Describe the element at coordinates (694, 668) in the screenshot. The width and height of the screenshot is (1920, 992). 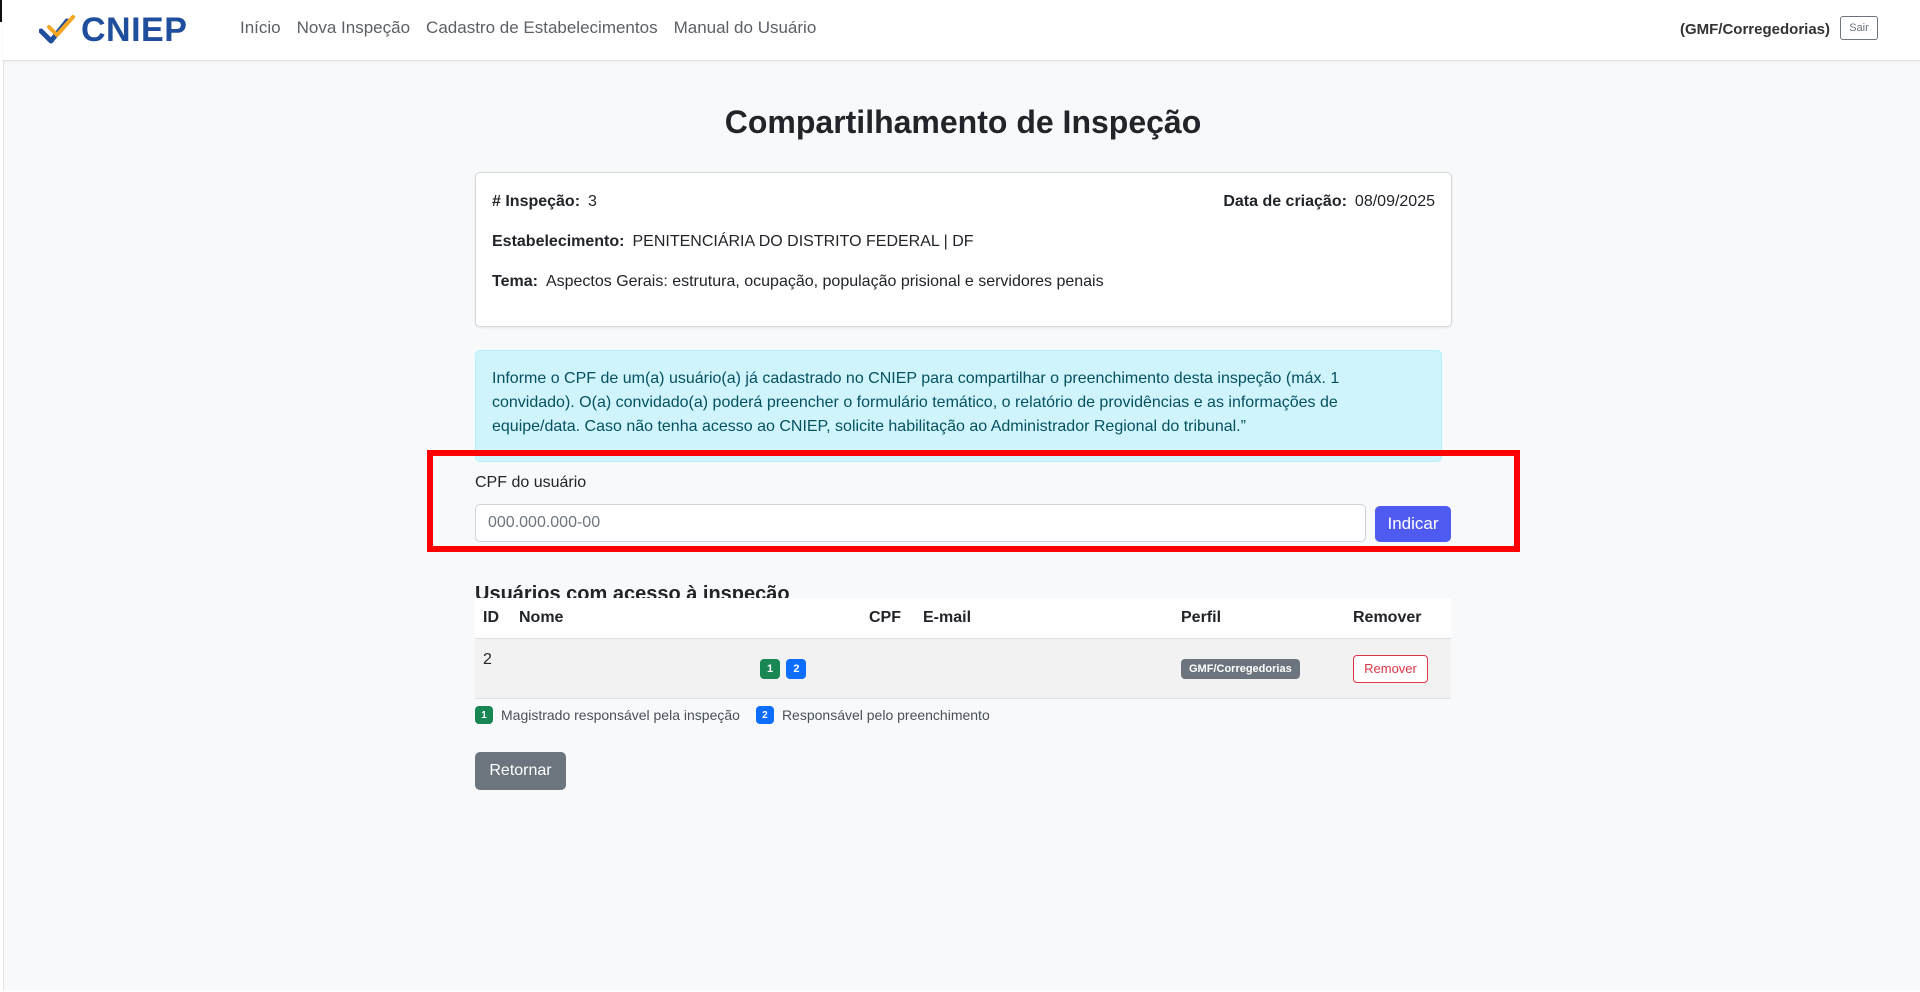
I see `user-name-cell: 1 2` at that location.